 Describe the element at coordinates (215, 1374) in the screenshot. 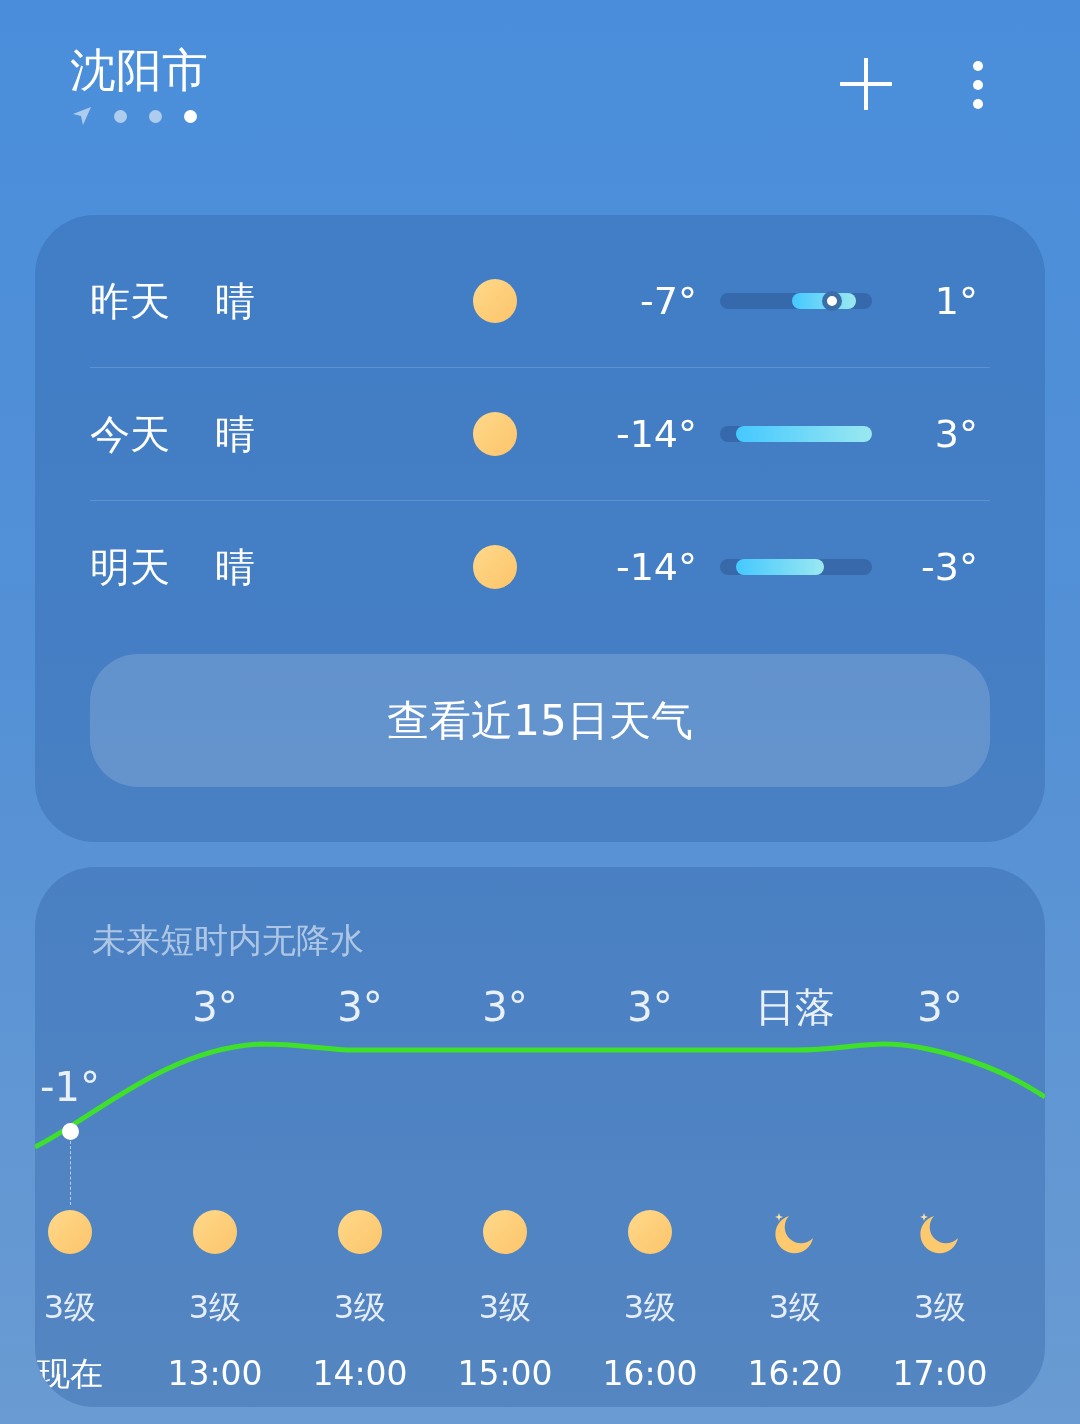

I see `hour-time: 13:00` at that location.